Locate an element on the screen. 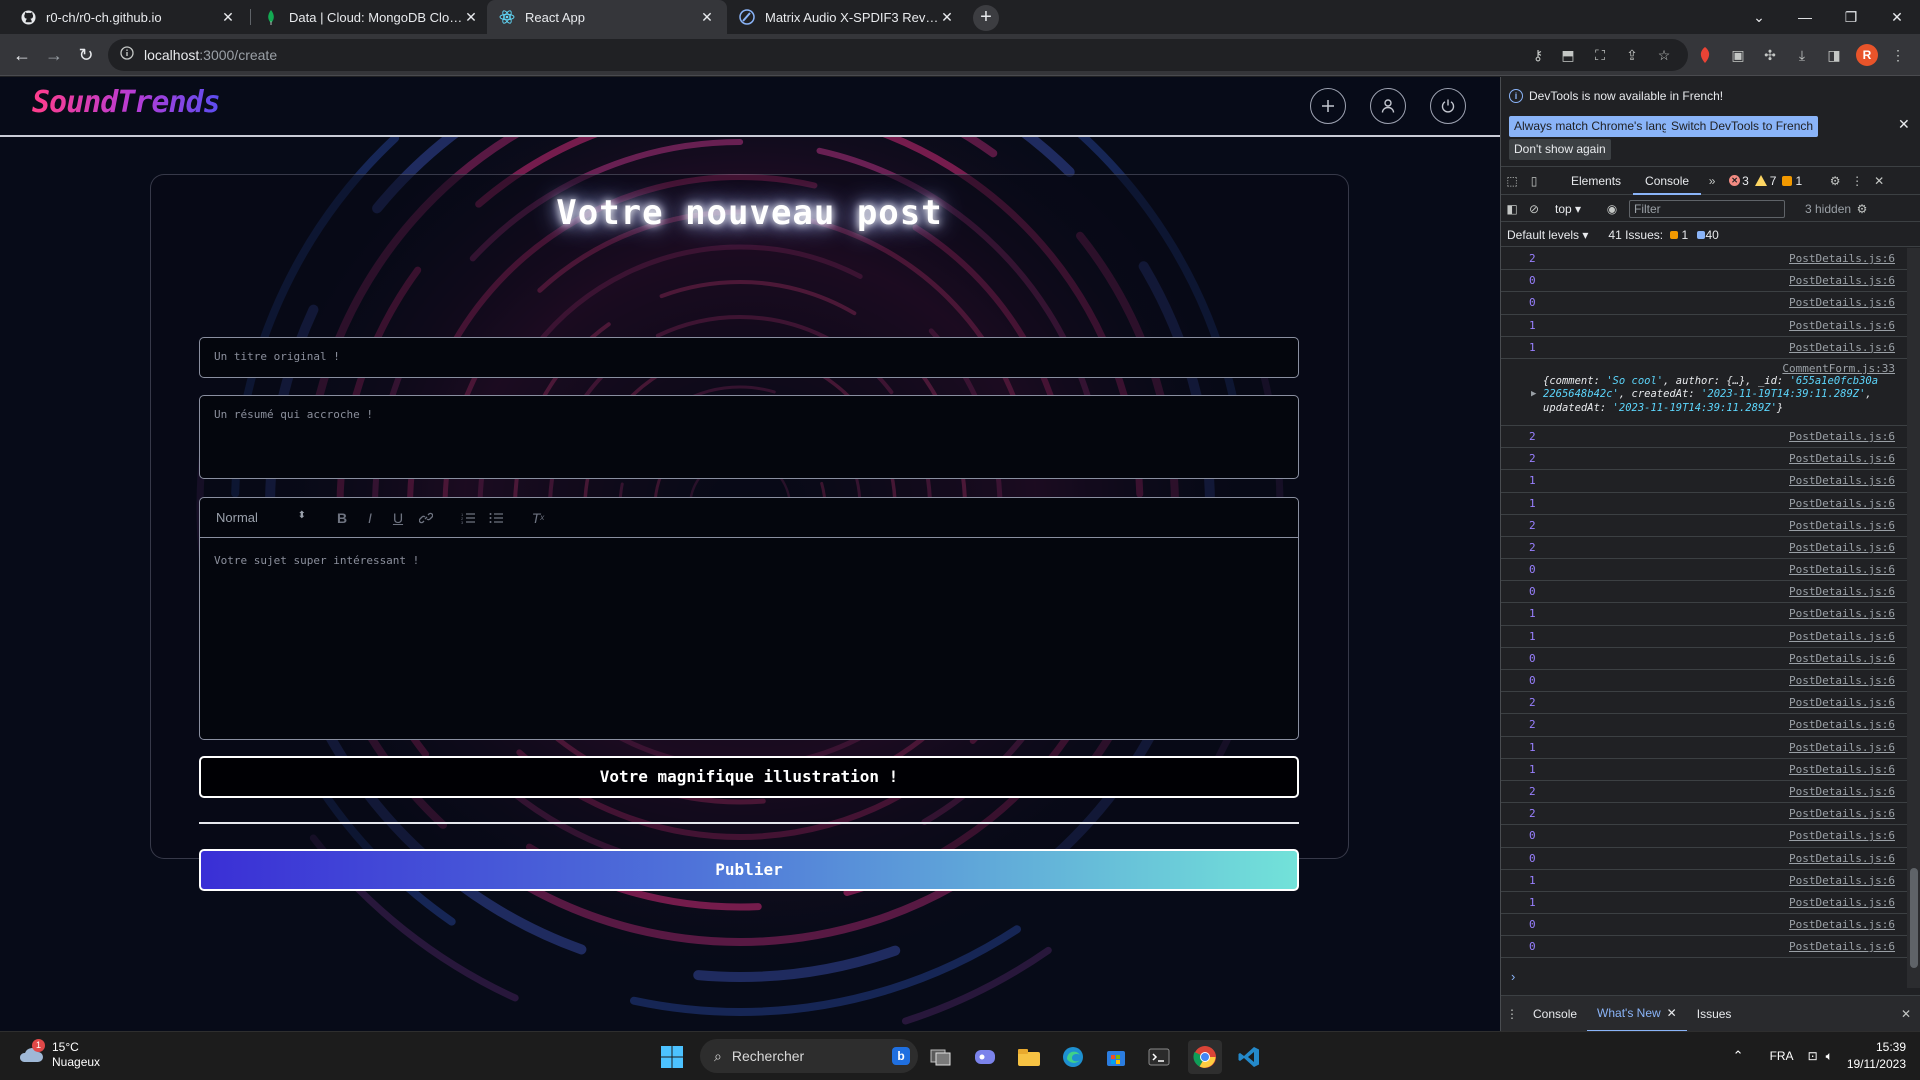 This screenshot has width=1920, height=1080. windows-start-icon is located at coordinates (672, 1057).